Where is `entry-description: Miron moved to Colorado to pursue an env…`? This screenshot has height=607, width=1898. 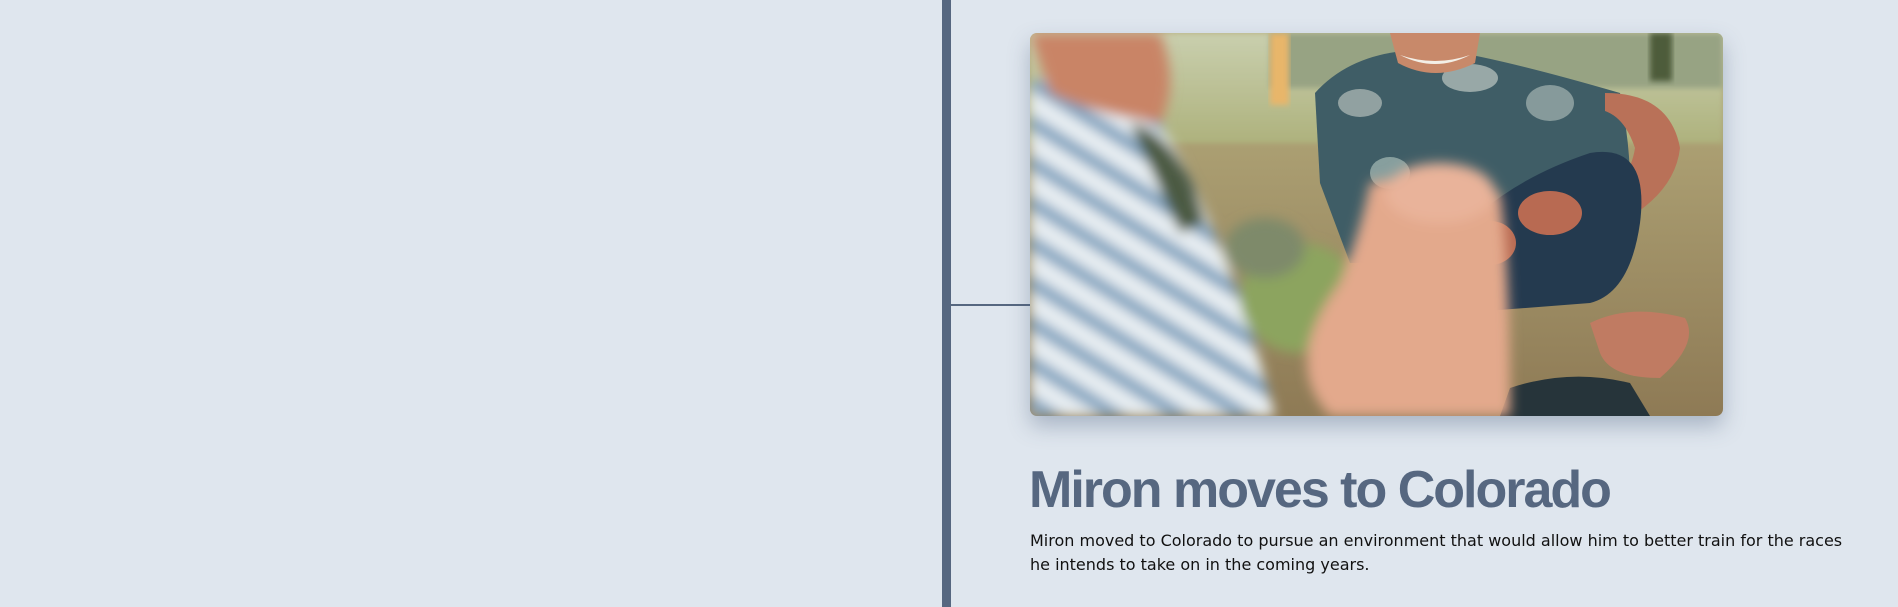
entry-description: Miron moved to Colorado to pursue an env… is located at coordinates (1436, 552).